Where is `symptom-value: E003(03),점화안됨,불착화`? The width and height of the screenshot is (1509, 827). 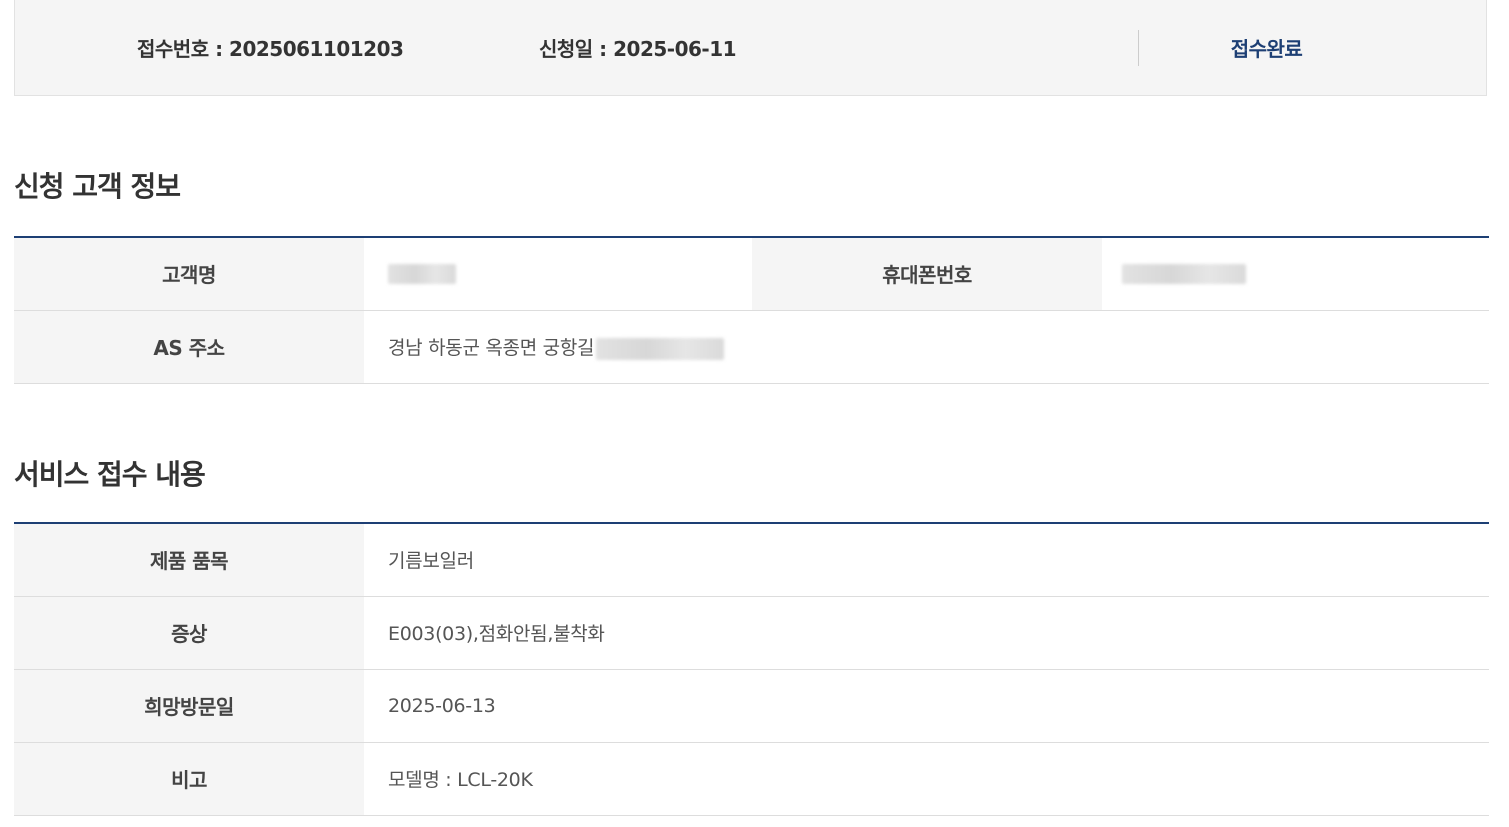 symptom-value: E003(03),점화안됨,불착화 is located at coordinates (926, 633).